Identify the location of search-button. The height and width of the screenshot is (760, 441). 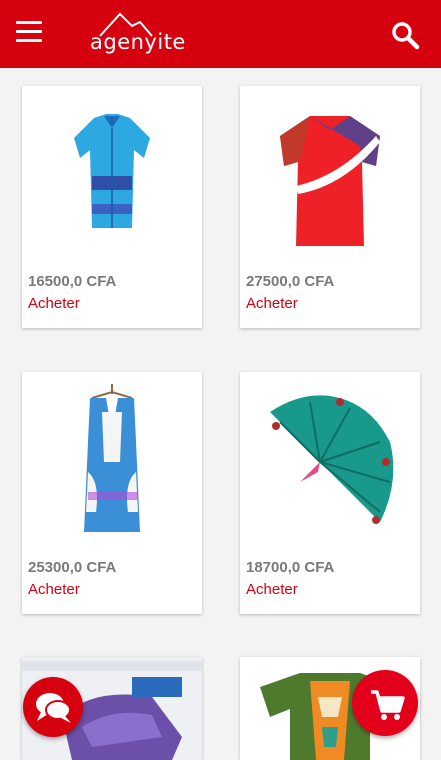
(405, 35).